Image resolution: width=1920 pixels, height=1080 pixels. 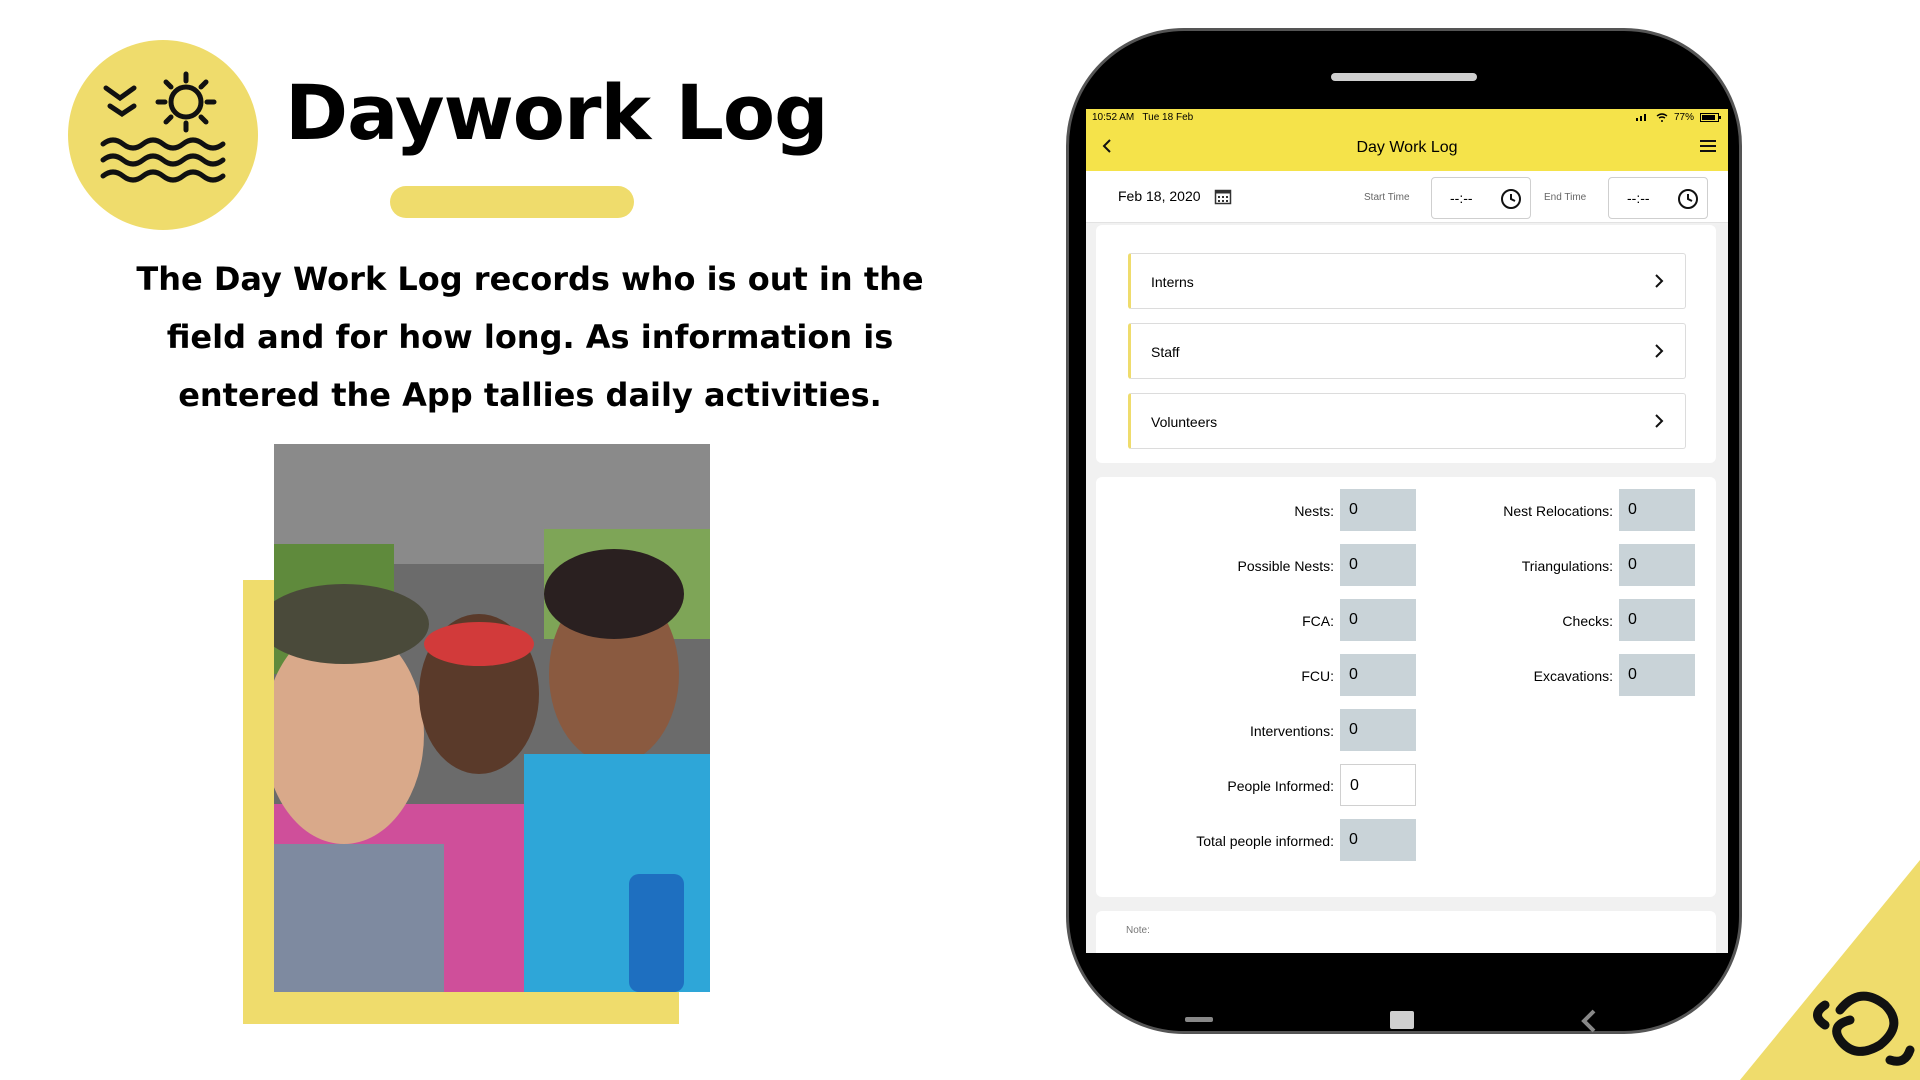 What do you see at coordinates (1830, 970) in the screenshot?
I see `corner-decoration` at bounding box center [1830, 970].